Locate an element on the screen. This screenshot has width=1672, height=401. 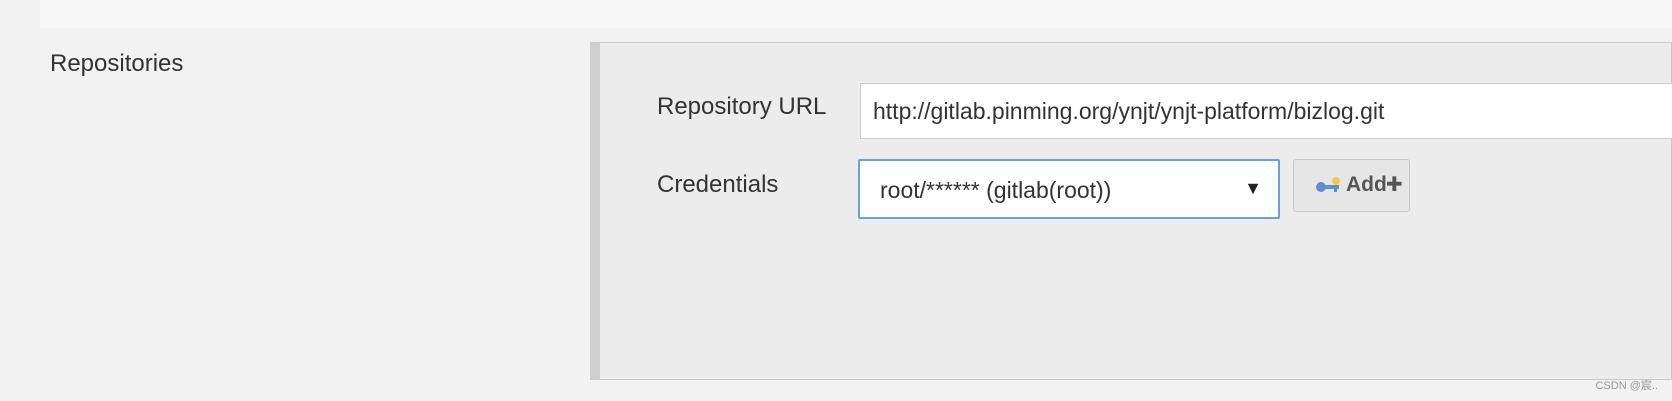
top-strip is located at coordinates (856, 14).